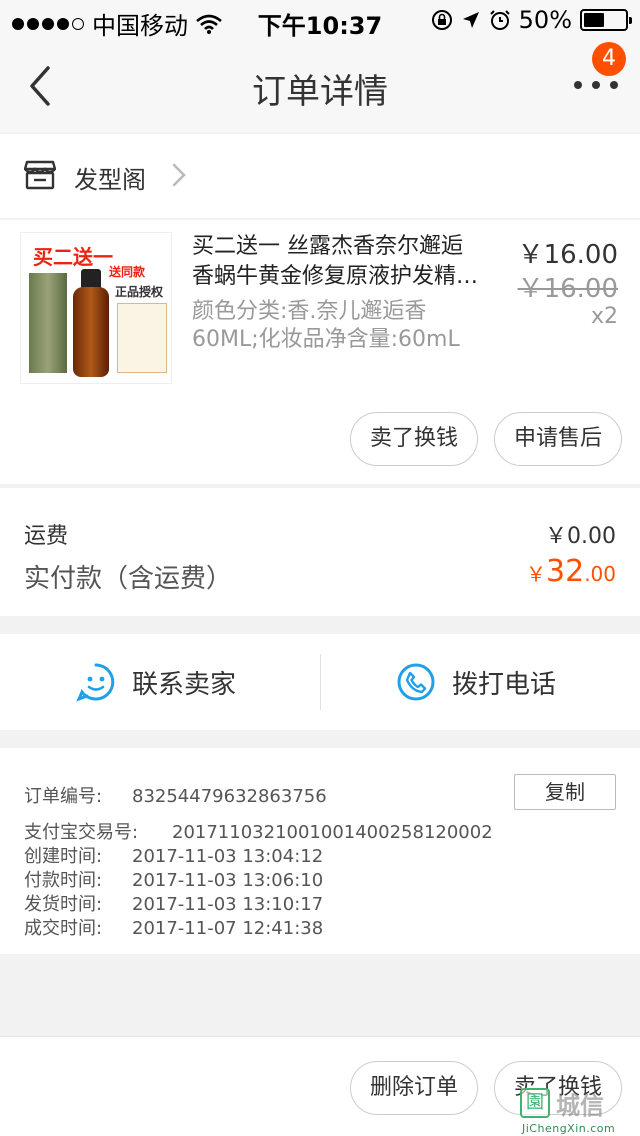 The height and width of the screenshot is (1136, 640). Describe the element at coordinates (128, 579) in the screenshot. I see `total-label: 实付款（含运费）` at that location.